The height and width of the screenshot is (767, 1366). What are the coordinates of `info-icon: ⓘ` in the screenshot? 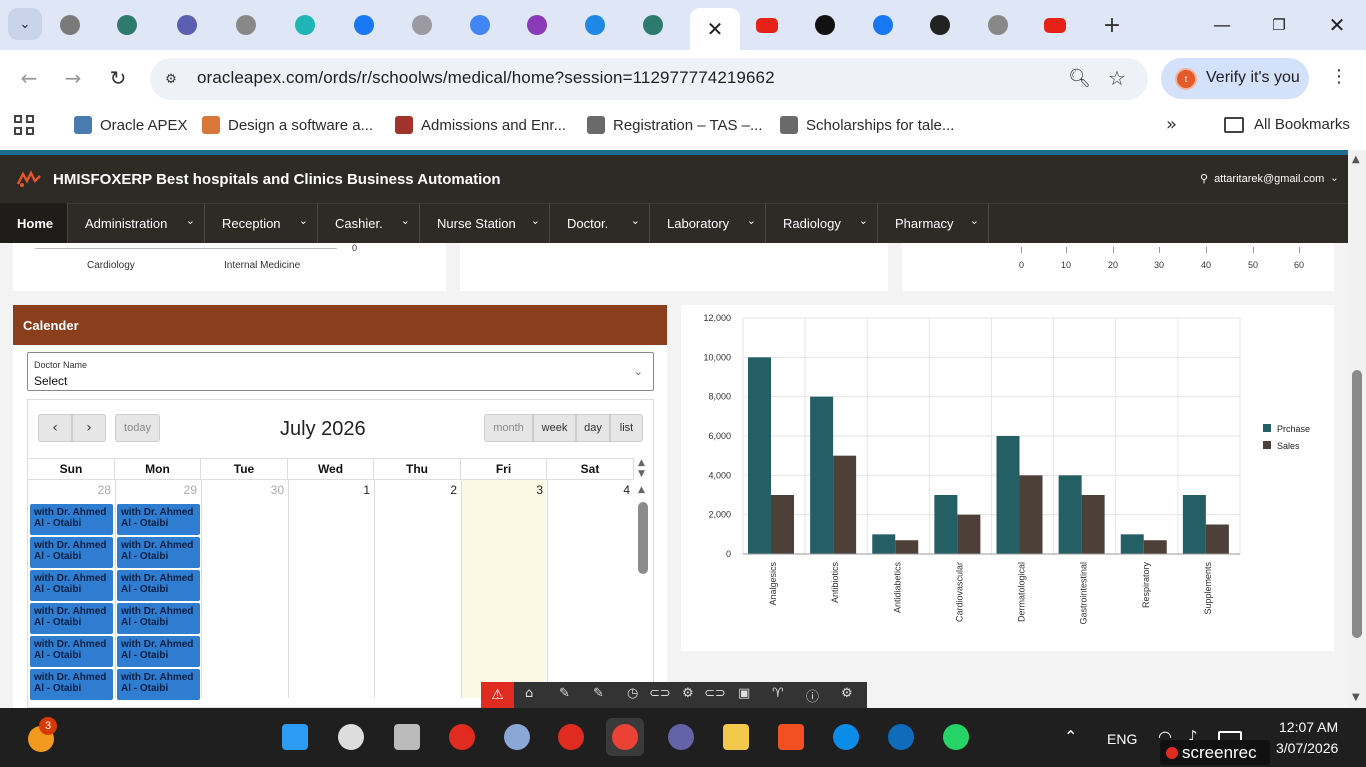 It's located at (812, 695).